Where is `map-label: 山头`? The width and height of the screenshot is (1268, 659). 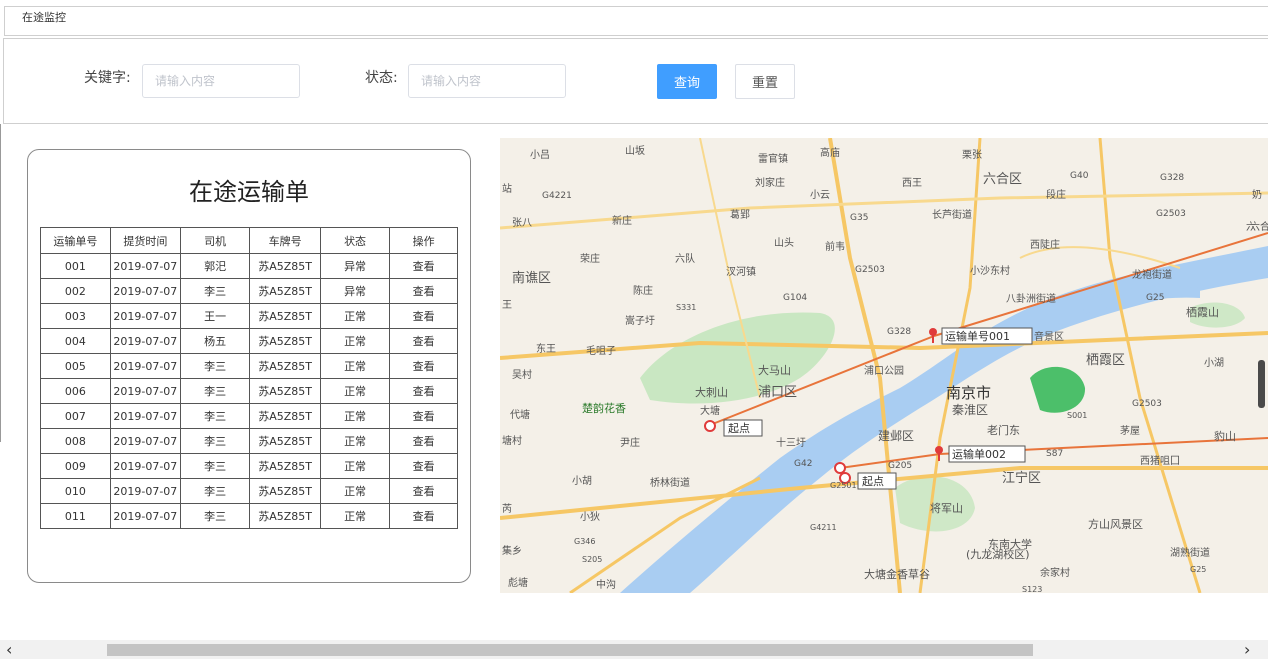 map-label: 山头 is located at coordinates (784, 243).